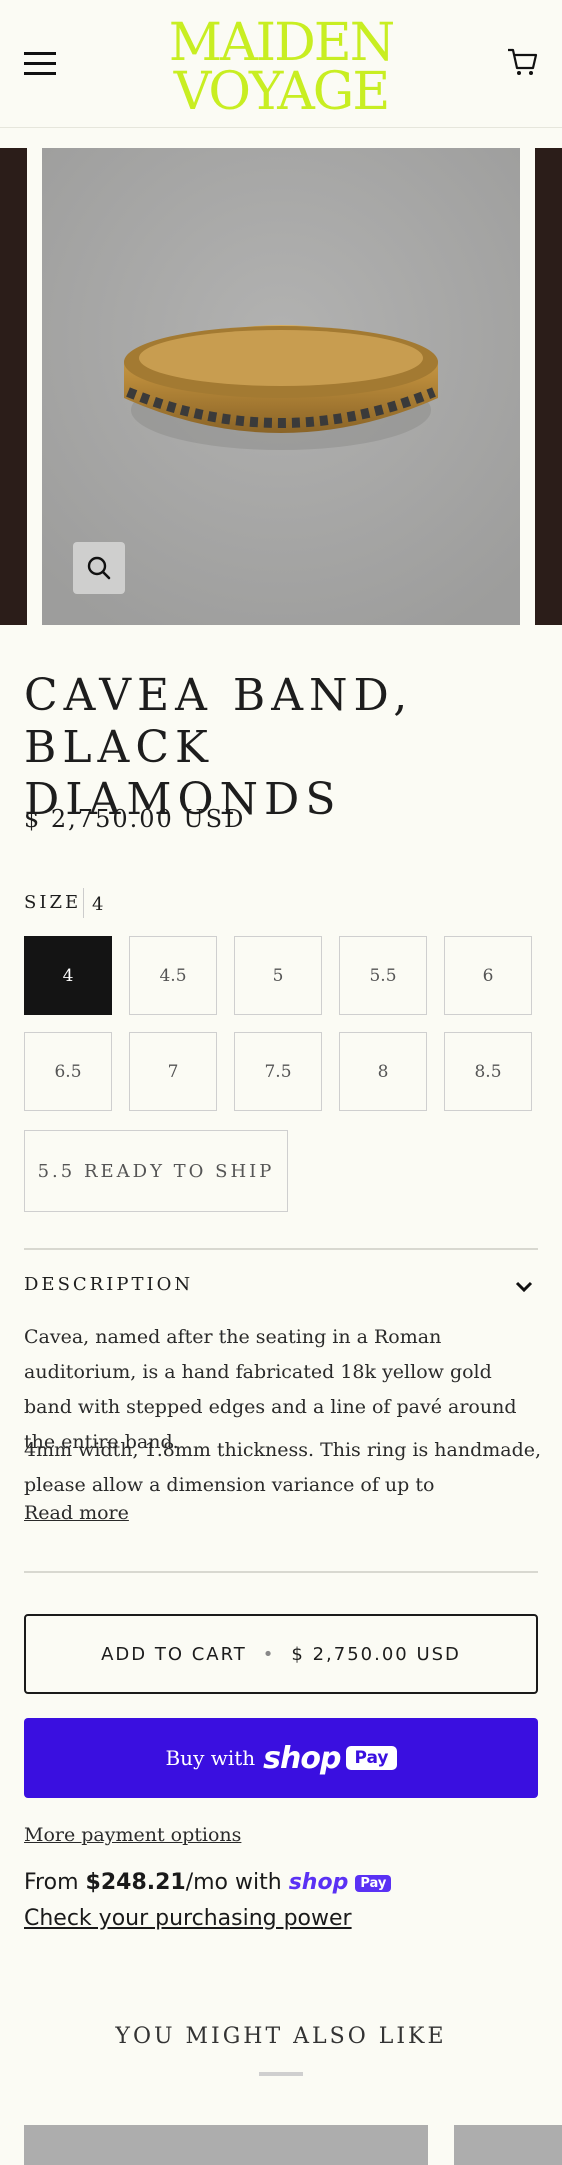 The height and width of the screenshot is (2165, 562). Describe the element at coordinates (373, 1883) in the screenshot. I see `pay-badge-small: Pay` at that location.